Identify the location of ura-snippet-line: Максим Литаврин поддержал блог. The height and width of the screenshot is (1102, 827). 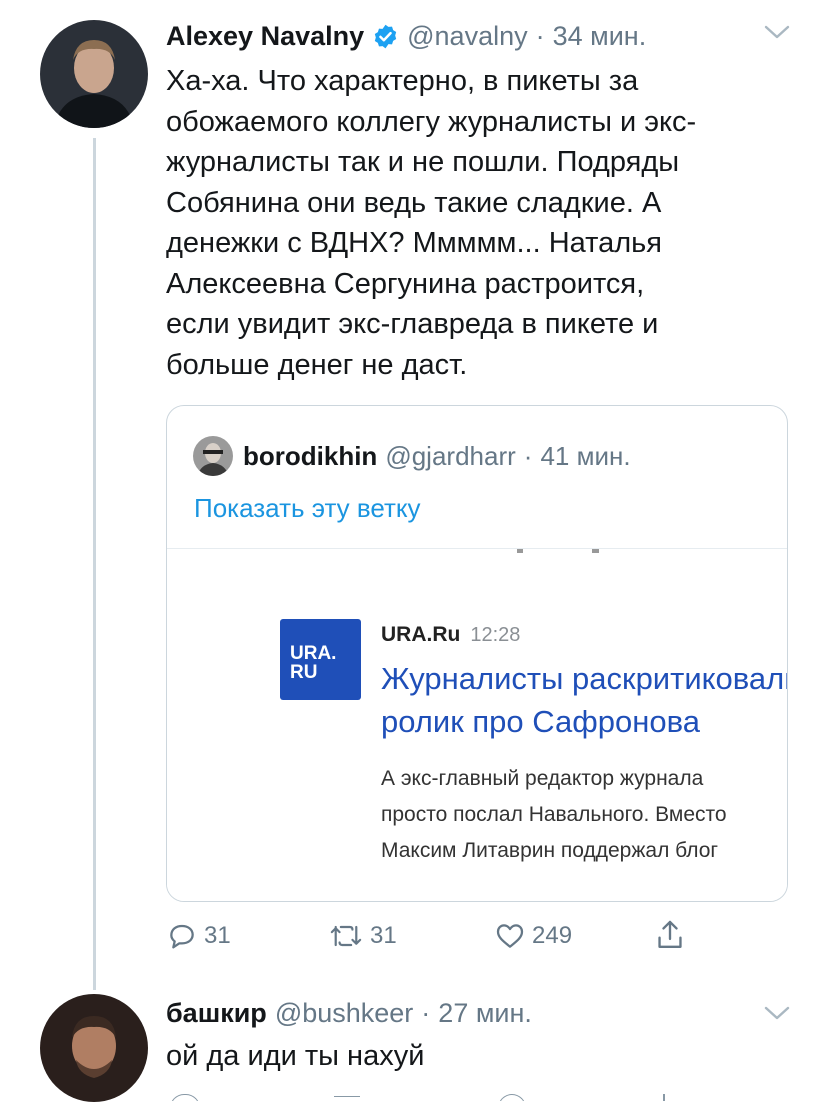
(550, 850).